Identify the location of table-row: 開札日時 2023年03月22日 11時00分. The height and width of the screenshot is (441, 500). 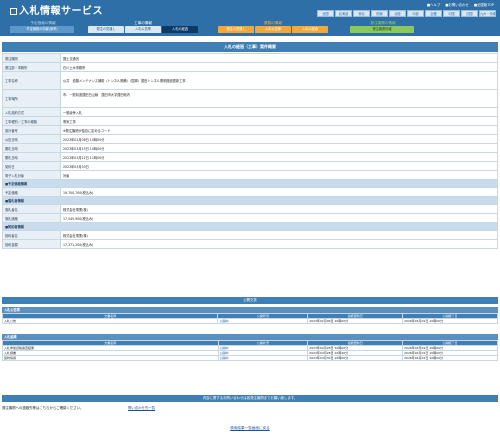
(250, 157).